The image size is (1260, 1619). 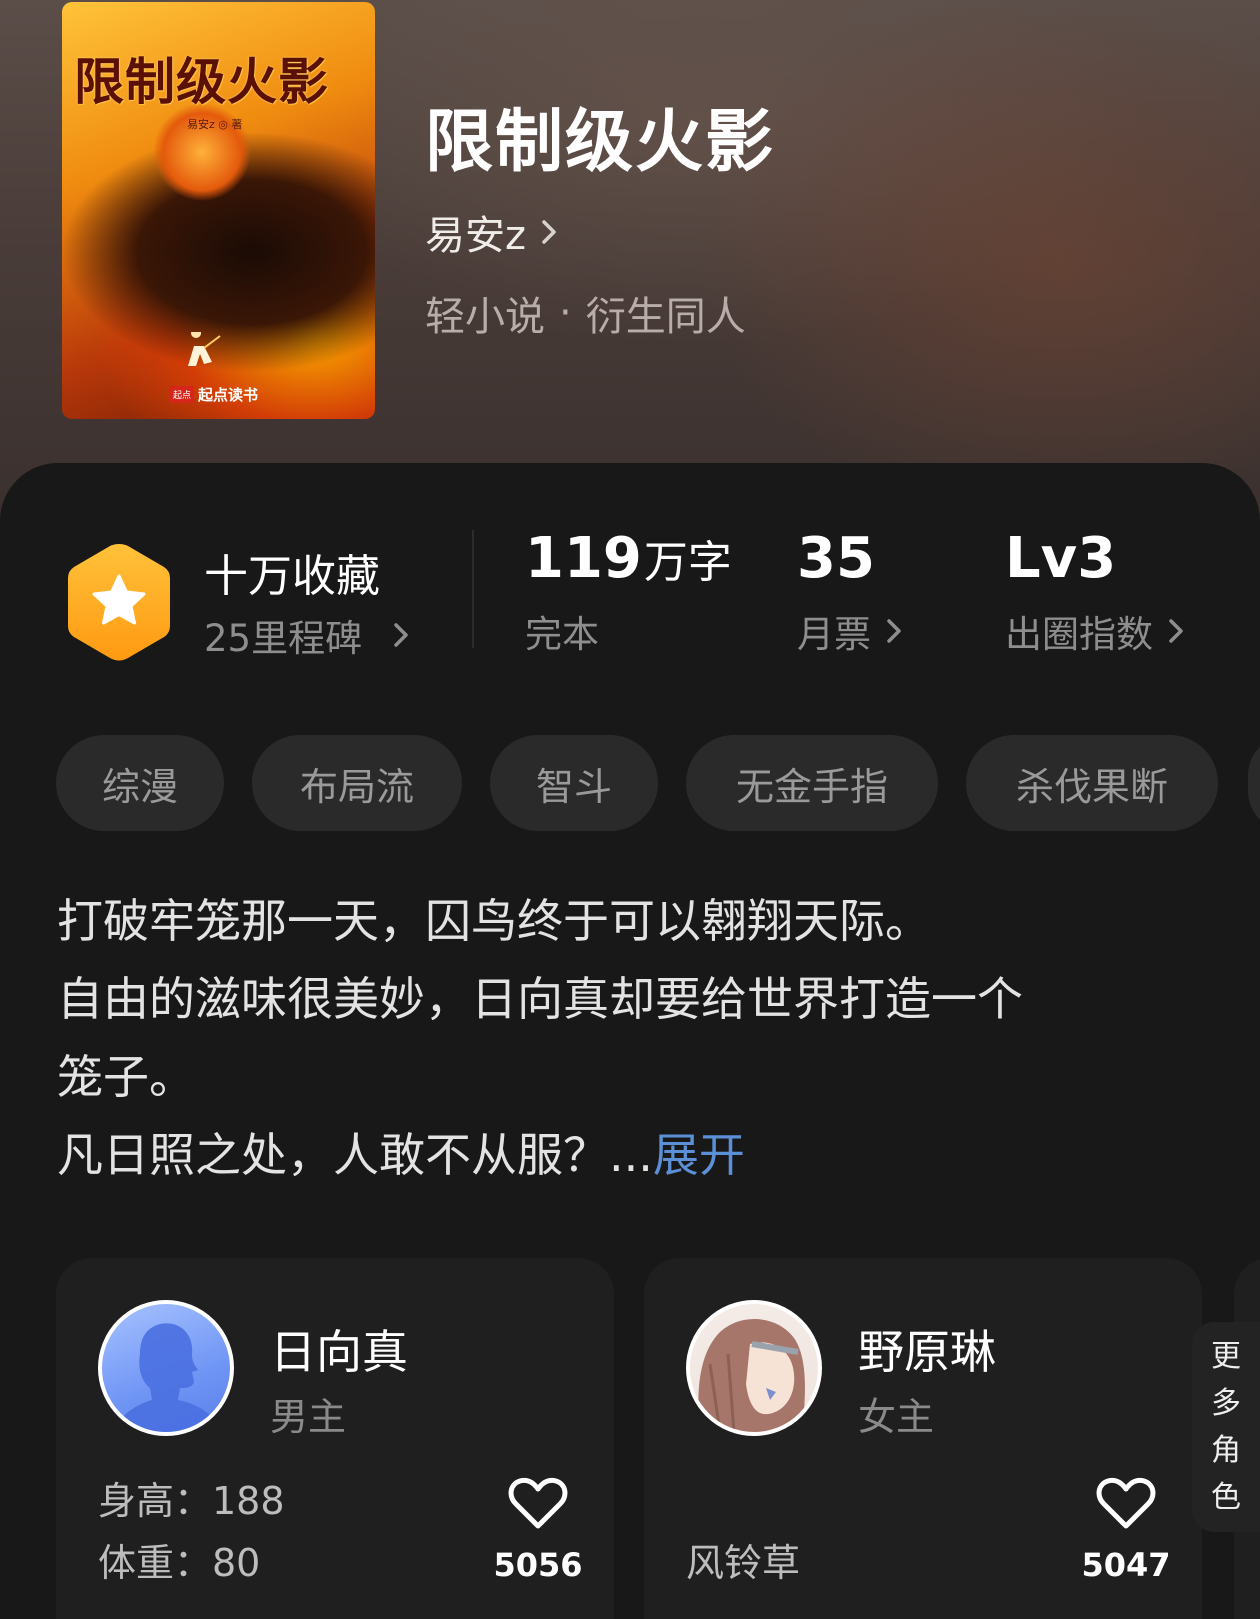 What do you see at coordinates (140, 783) in the screenshot?
I see `tag-chip: 综漫` at bounding box center [140, 783].